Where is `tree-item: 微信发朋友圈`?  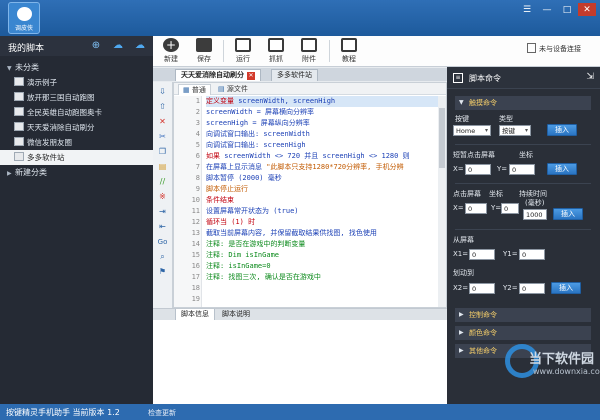 tree-item: 微信发朋友圈 is located at coordinates (76, 142).